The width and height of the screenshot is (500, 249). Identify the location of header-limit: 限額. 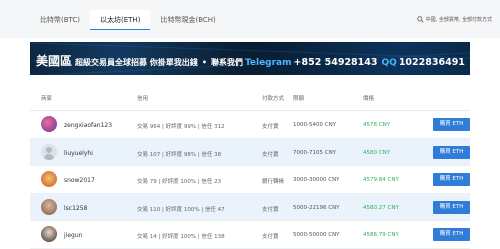
(299, 99).